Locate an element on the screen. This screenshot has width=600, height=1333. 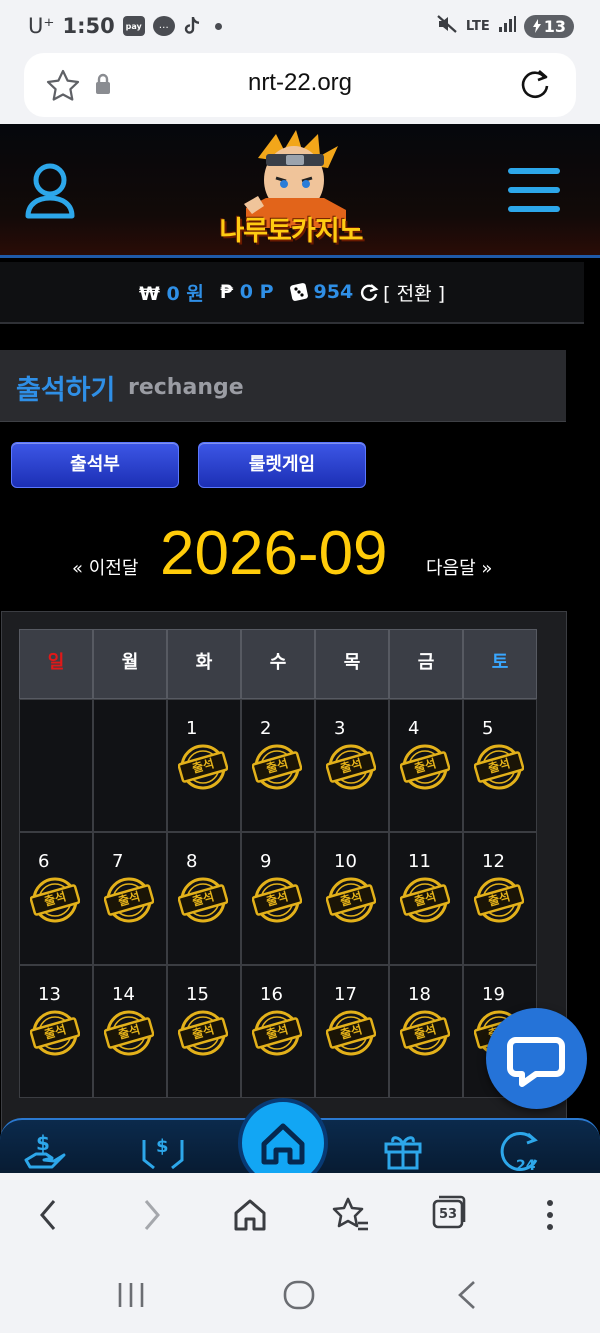
cash-balance: ₩ 0 원 is located at coordinates (171, 292).